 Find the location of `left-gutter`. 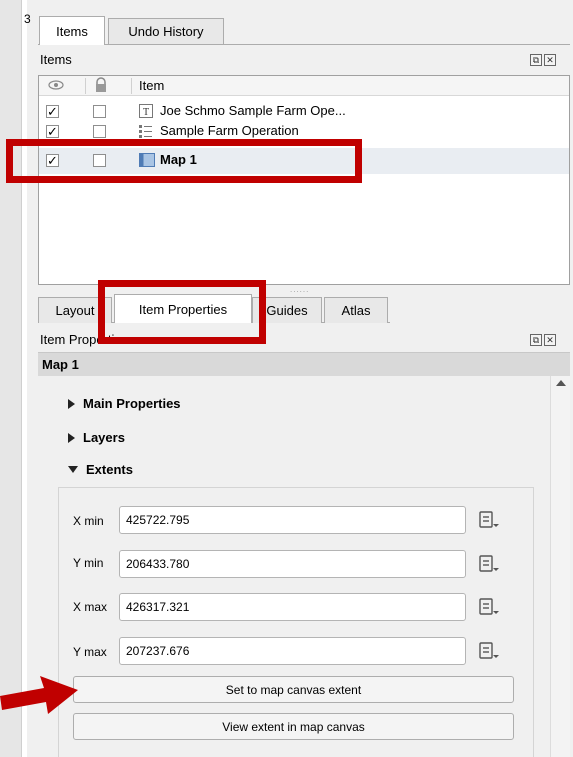

left-gutter is located at coordinates (11, 378).